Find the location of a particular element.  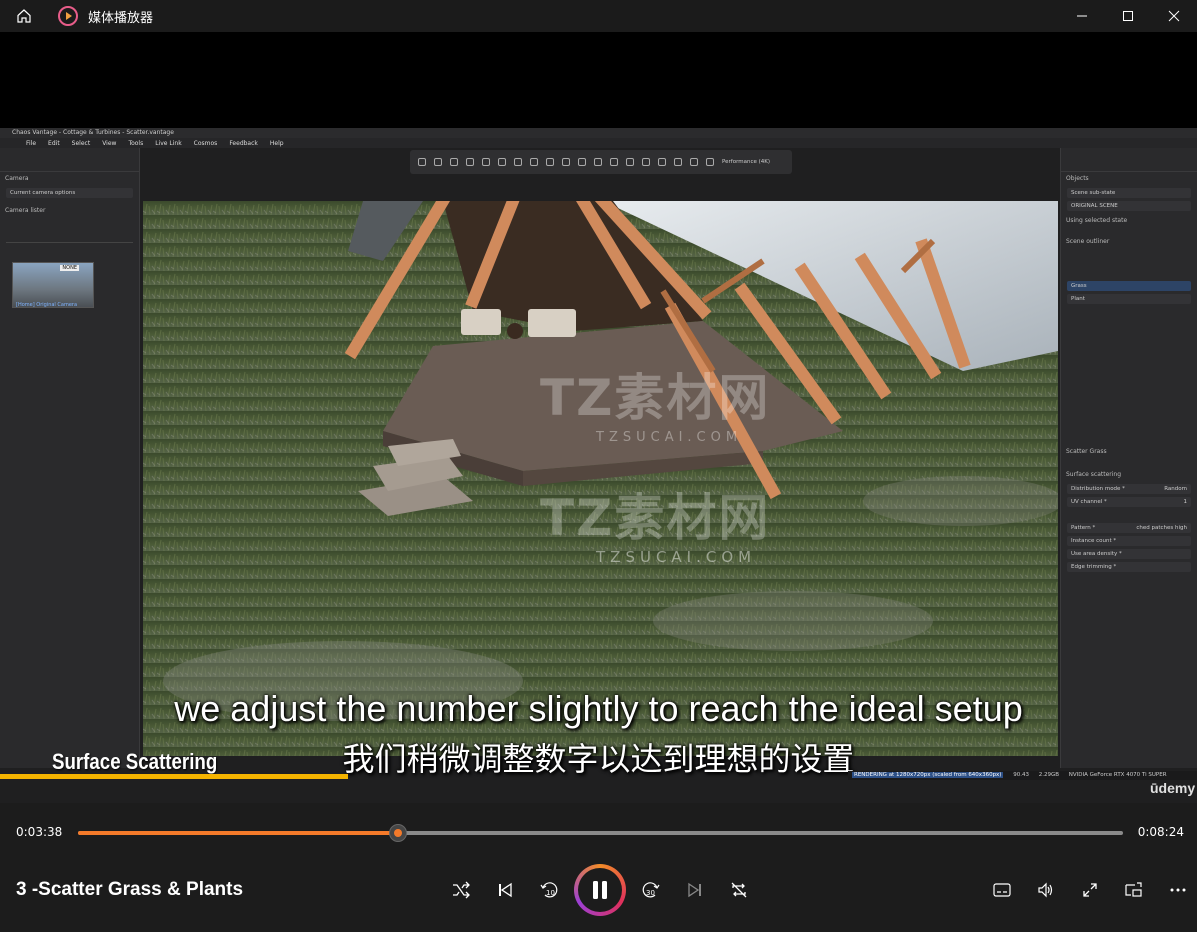

video-pattern-value: ched patches high is located at coordinates (1161, 528).